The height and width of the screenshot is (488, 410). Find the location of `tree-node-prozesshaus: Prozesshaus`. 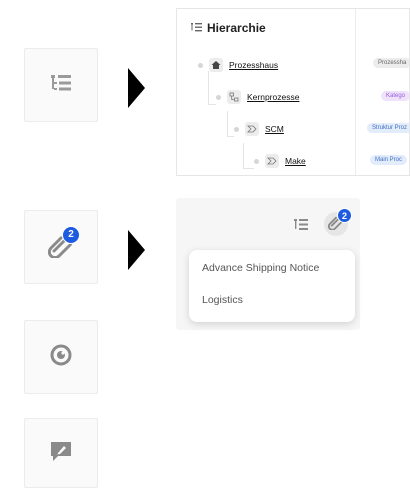

tree-node-prozesshaus: Prozesshaus is located at coordinates (238, 65).